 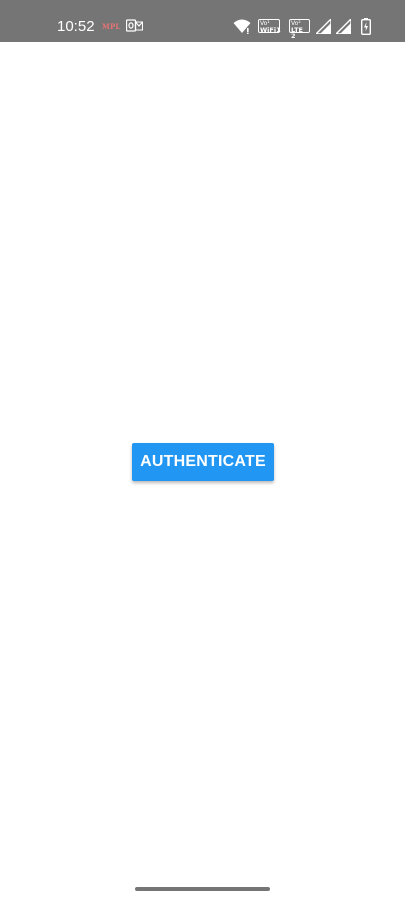 What do you see at coordinates (202, 889) in the screenshot?
I see `home-gesture-bar` at bounding box center [202, 889].